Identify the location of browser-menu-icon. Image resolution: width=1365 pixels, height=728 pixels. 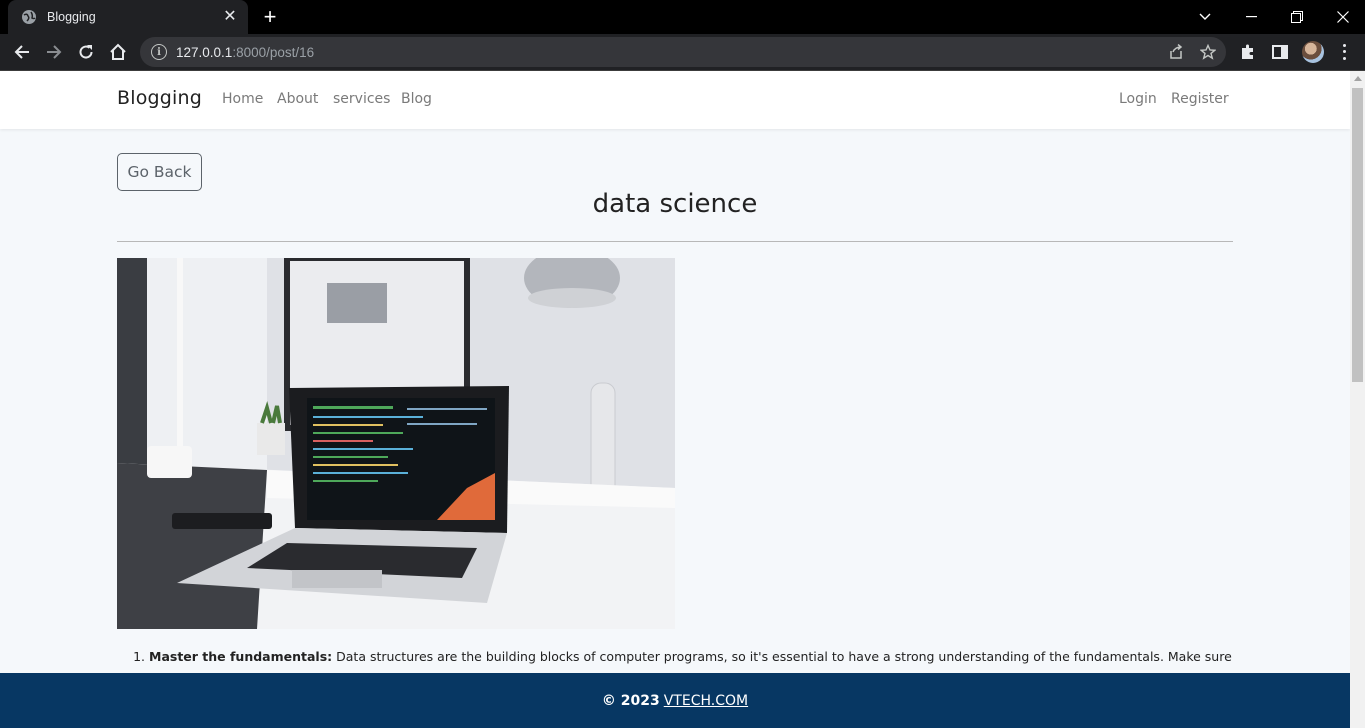
(1344, 52).